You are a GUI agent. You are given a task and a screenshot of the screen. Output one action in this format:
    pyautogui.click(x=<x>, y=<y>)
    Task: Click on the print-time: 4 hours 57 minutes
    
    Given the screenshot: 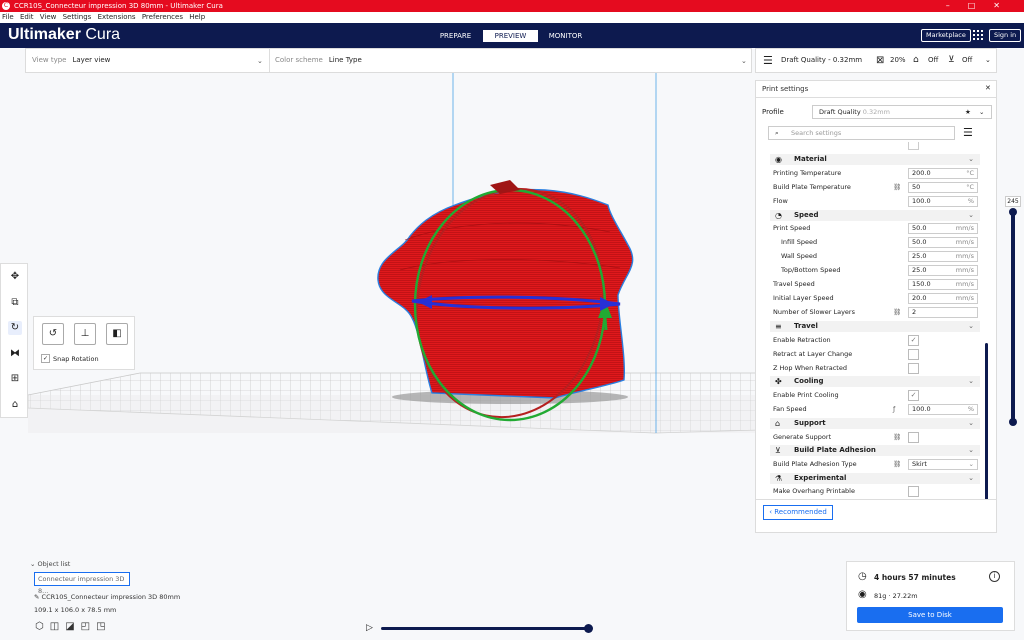 What is the action you would take?
    pyautogui.click(x=915, y=577)
    